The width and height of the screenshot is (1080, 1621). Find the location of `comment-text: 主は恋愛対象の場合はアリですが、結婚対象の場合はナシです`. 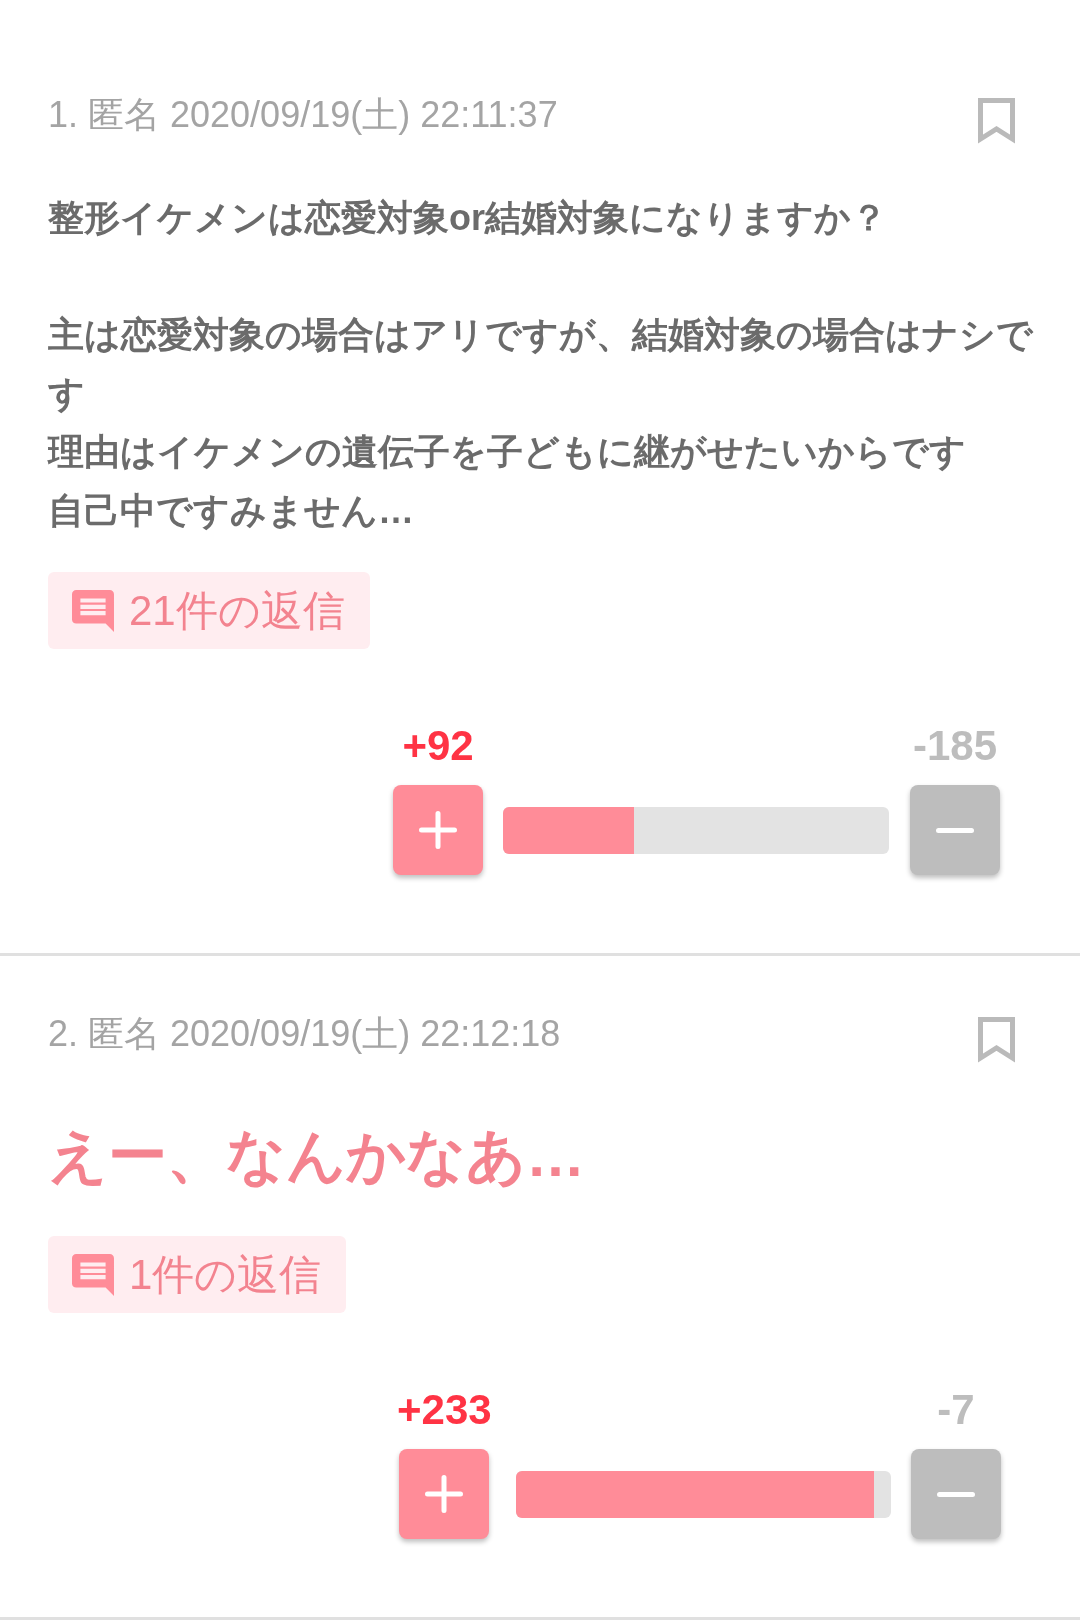

comment-text: 主は恋愛対象の場合はアリですが、結婚対象の場合はナシです is located at coordinates (541, 364).